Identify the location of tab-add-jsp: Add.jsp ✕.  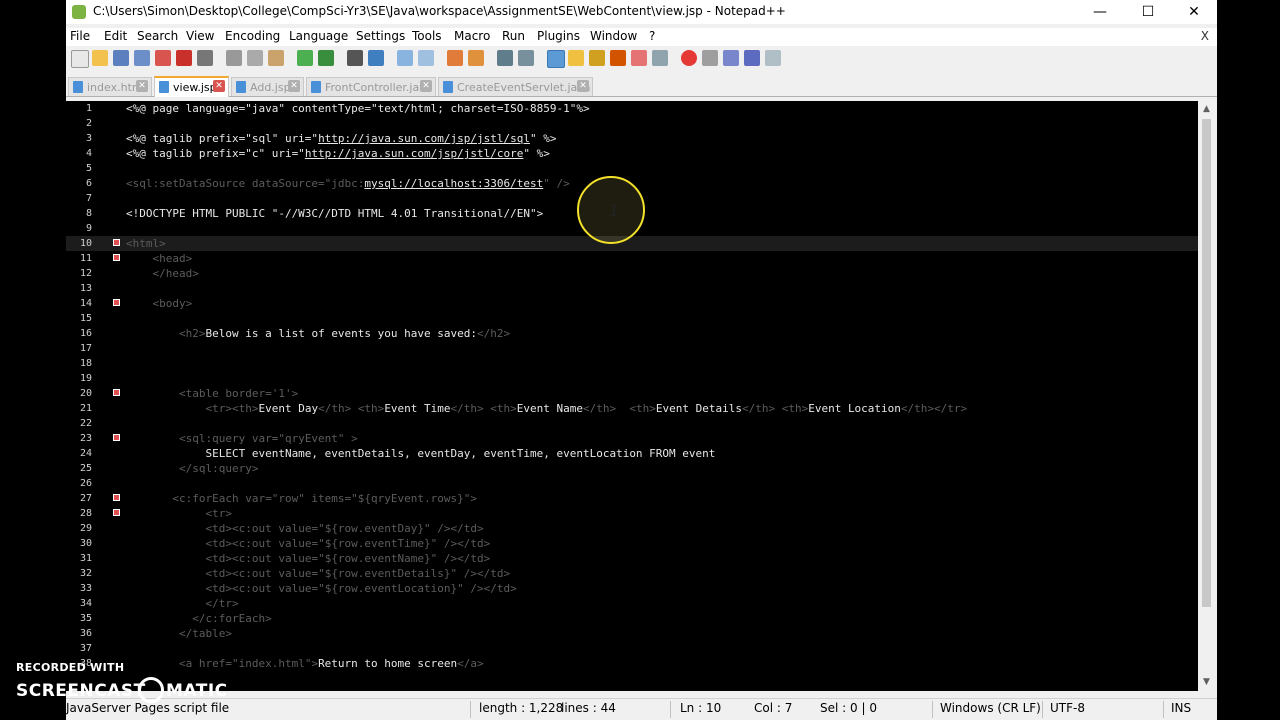
(267, 86).